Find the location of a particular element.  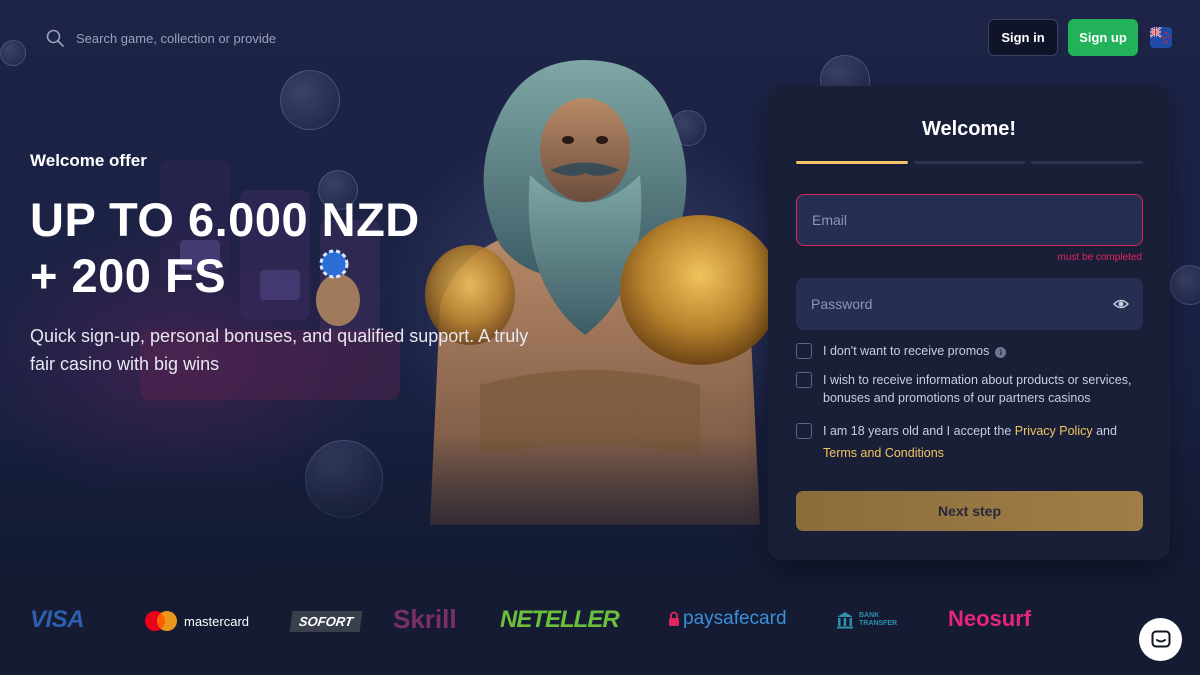

password-input is located at coordinates (969, 304).